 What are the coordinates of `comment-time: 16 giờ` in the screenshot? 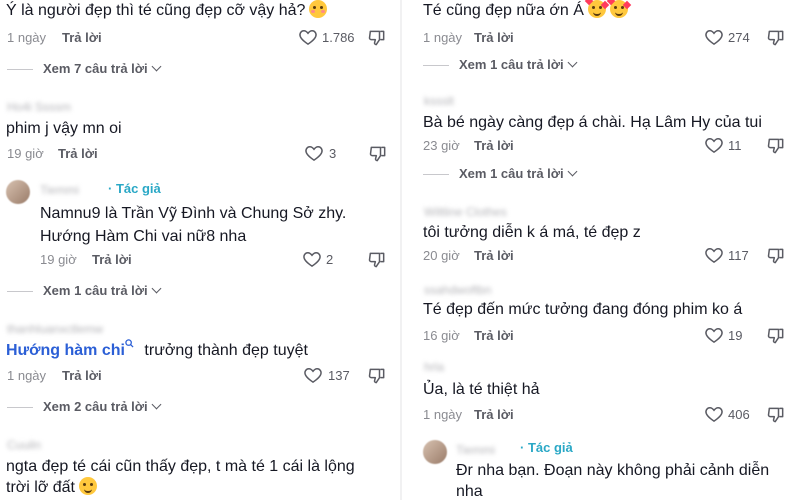 It's located at (441, 335).